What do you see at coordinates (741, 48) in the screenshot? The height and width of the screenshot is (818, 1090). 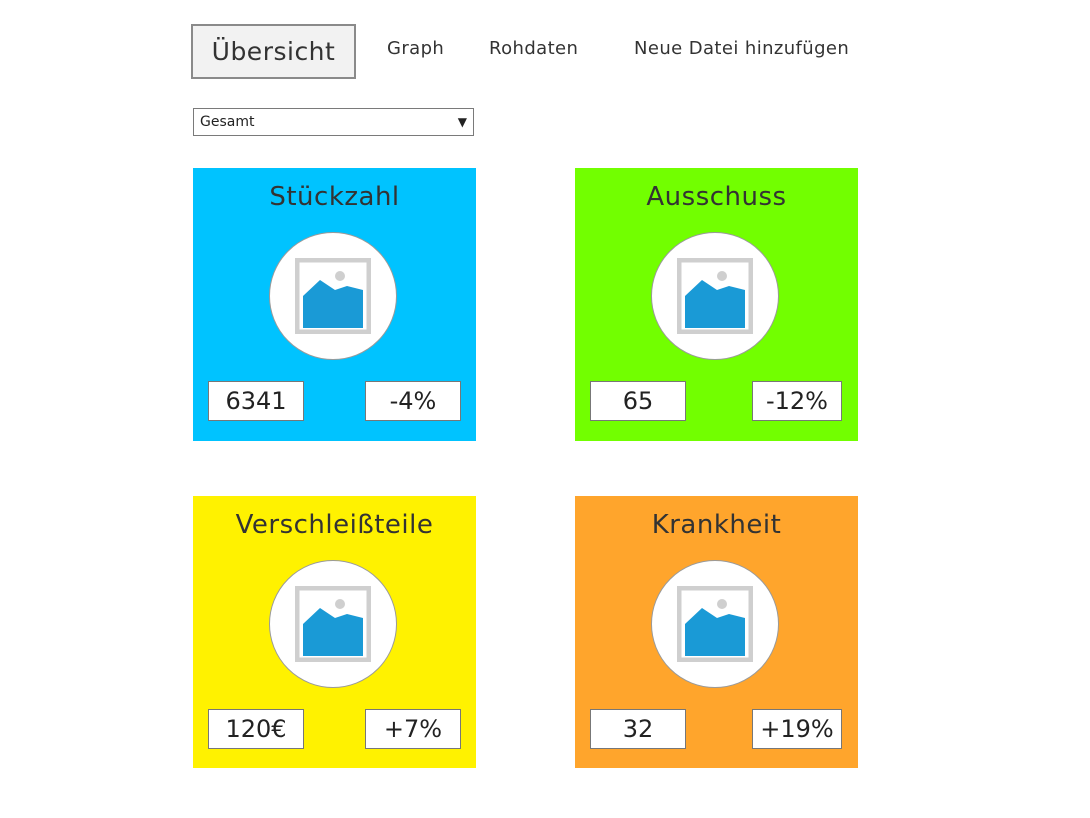 I see `nav-add-file-link: Neue Datei hinzufügen` at bounding box center [741, 48].